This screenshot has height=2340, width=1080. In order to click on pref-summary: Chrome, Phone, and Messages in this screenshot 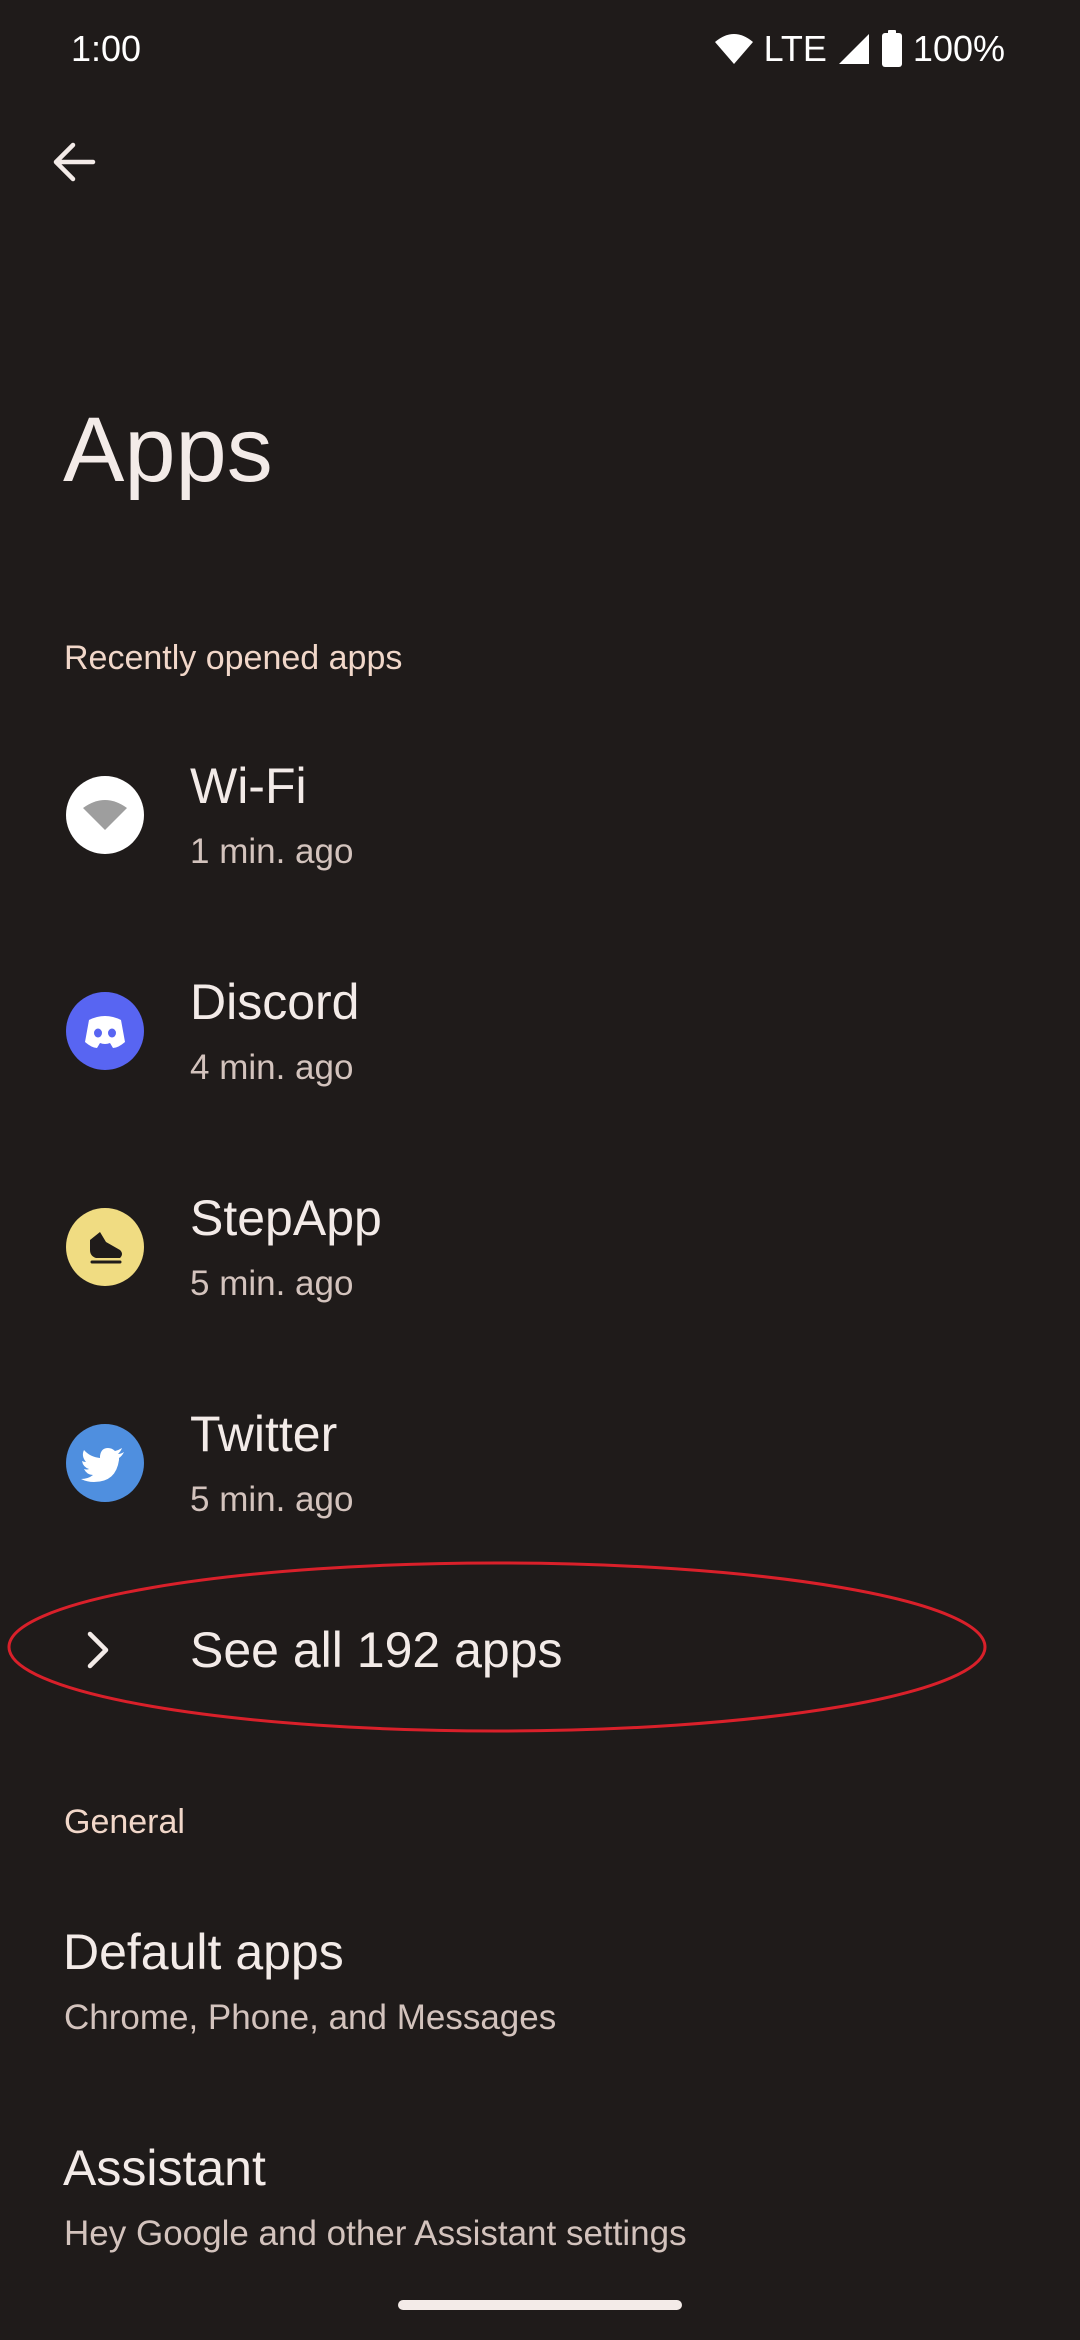, I will do `click(310, 2017)`.